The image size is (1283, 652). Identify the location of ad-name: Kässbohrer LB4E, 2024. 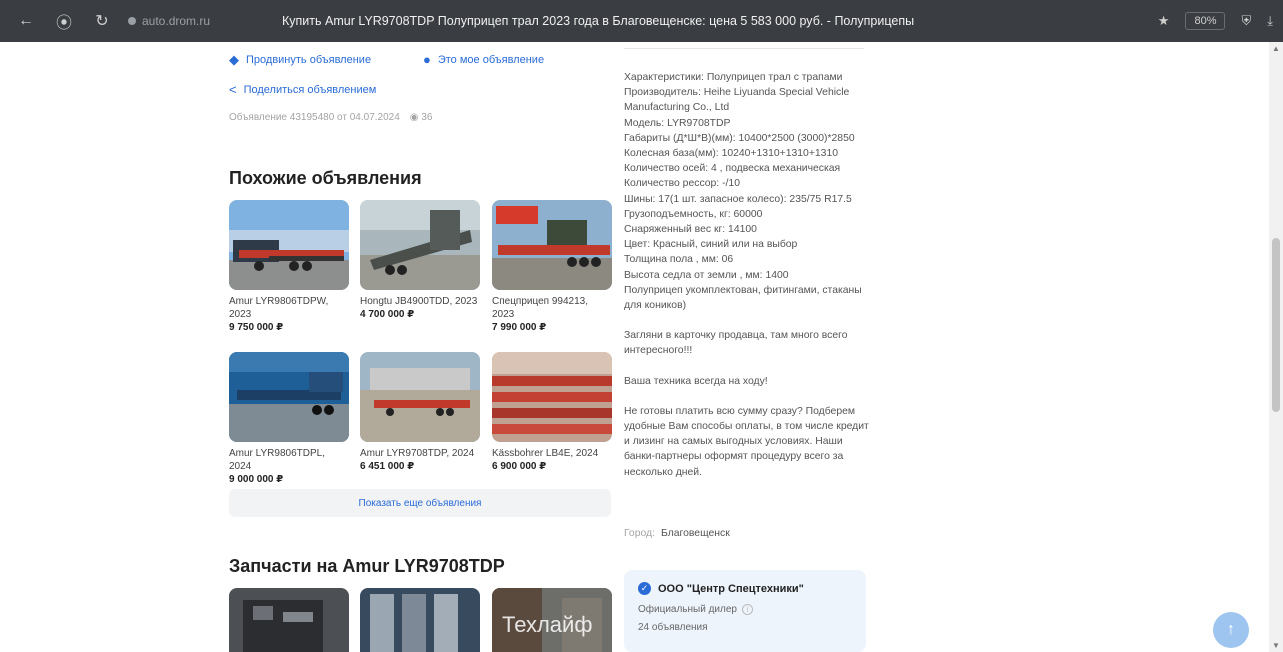
(552, 453).